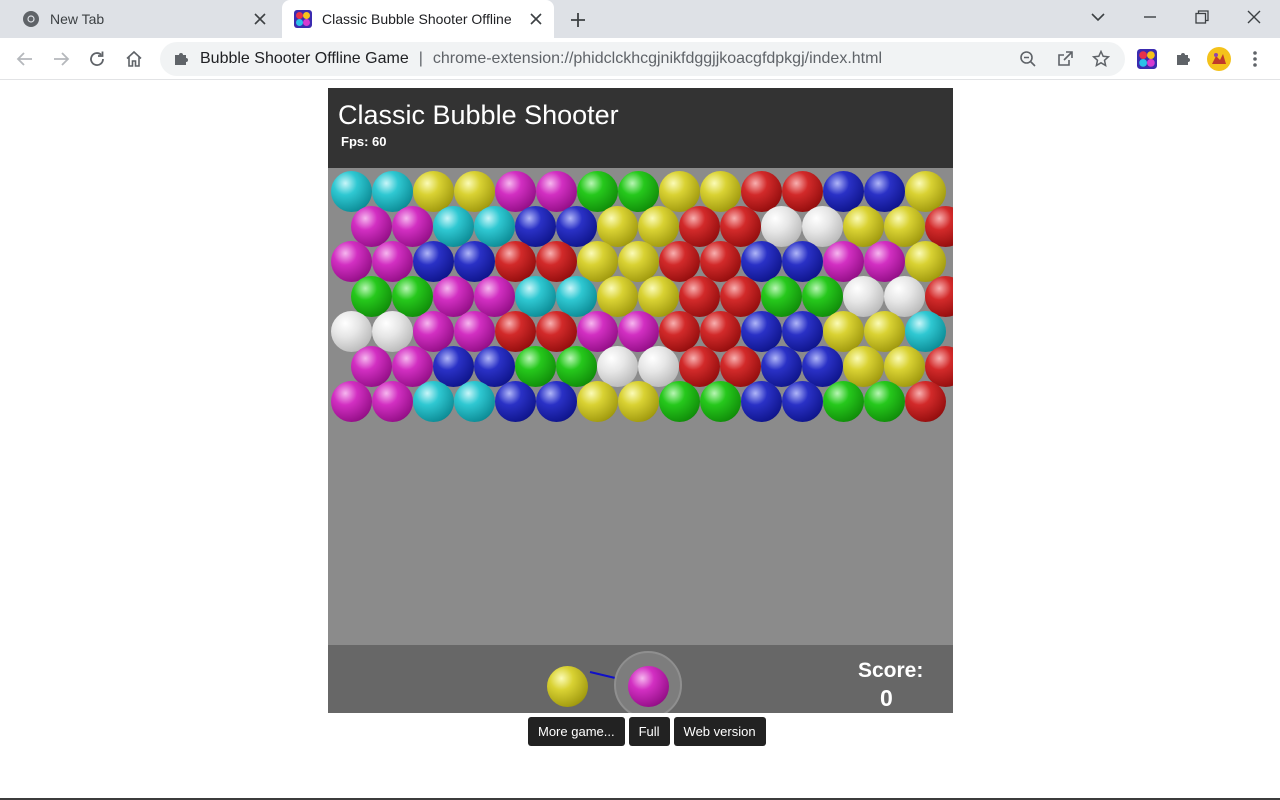 This screenshot has height=800, width=1280. I want to click on plus-icon, so click(578, 20).